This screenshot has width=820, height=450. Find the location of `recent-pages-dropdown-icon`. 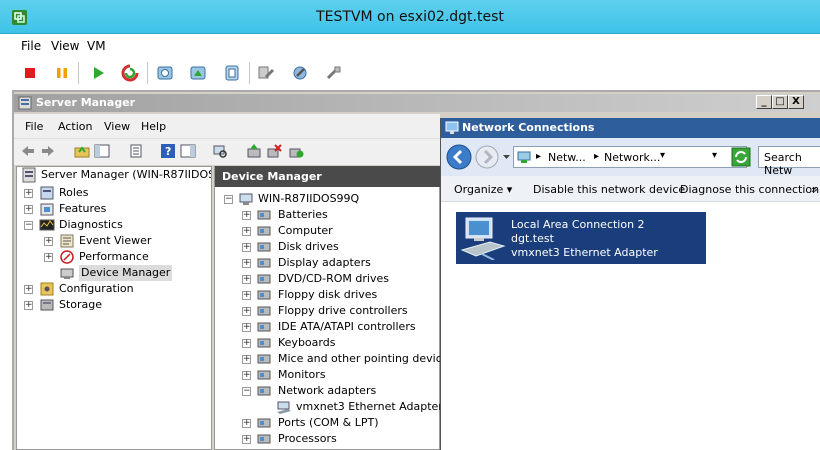

recent-pages-dropdown-icon is located at coordinates (506, 157).